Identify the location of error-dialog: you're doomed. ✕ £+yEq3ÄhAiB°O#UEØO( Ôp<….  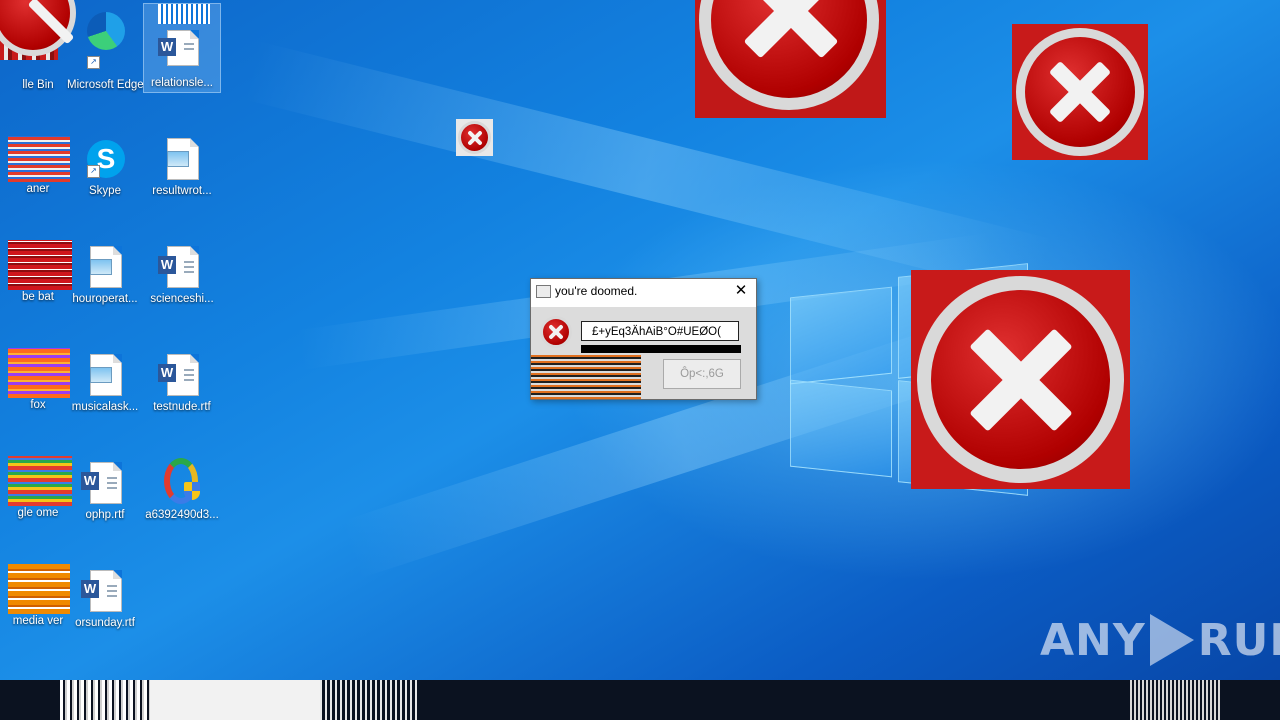
(643, 339).